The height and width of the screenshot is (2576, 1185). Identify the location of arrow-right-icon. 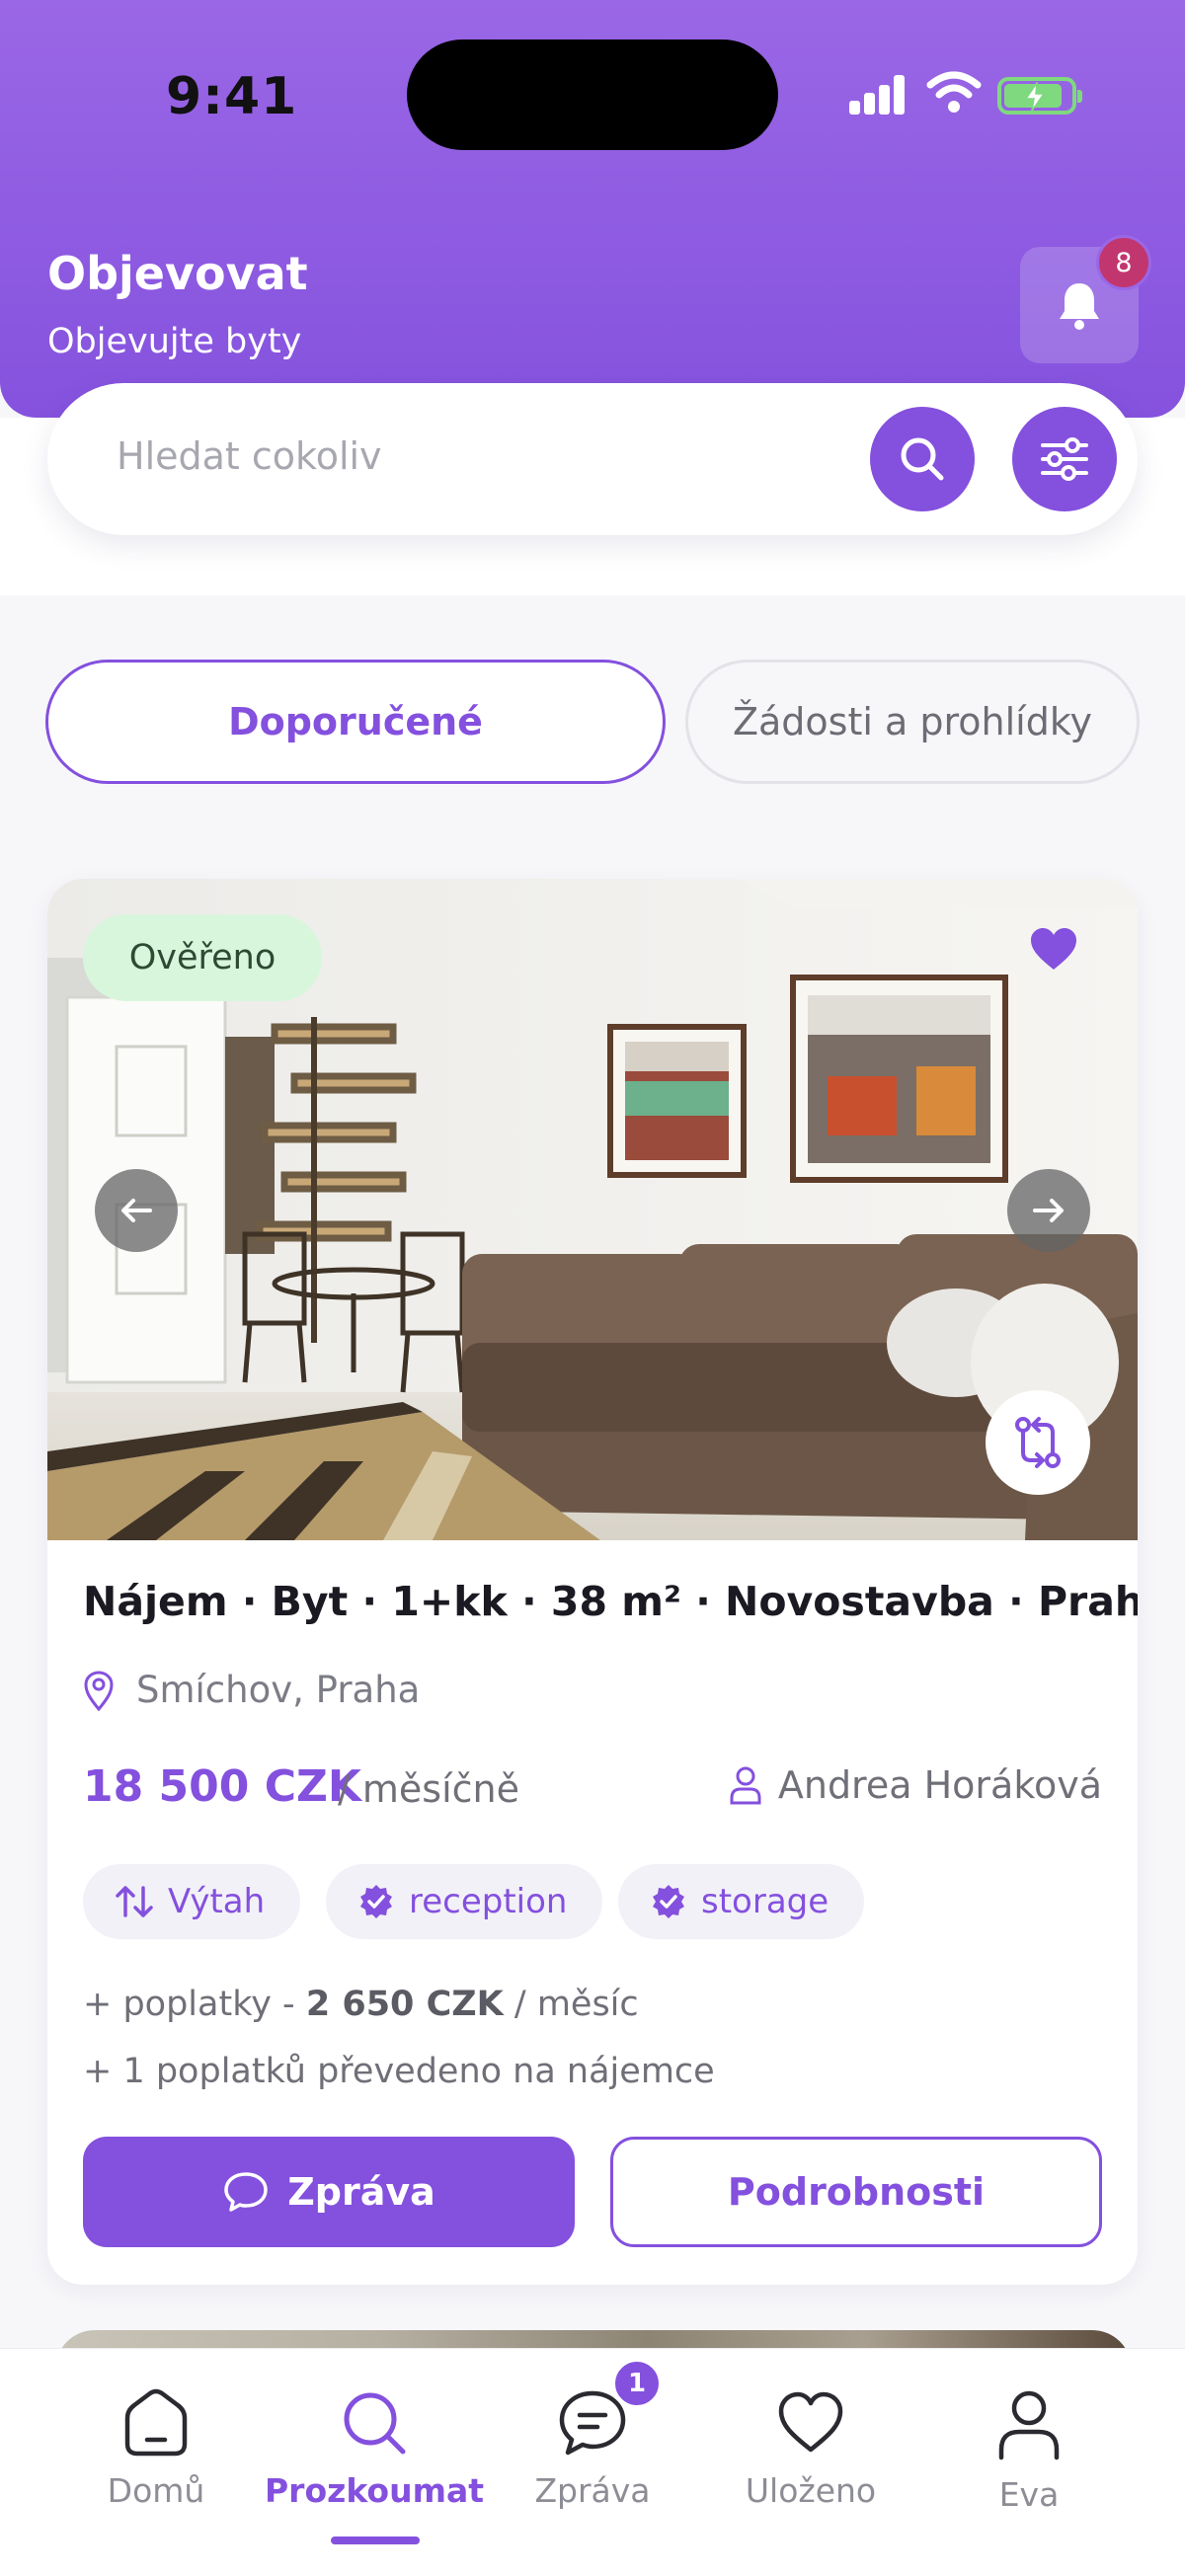
(1048, 1210).